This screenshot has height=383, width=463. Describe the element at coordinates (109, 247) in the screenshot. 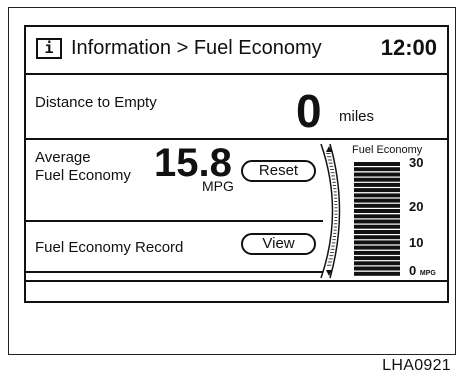

I see `fuel-economy-record-label: Fuel Economy Record` at that location.